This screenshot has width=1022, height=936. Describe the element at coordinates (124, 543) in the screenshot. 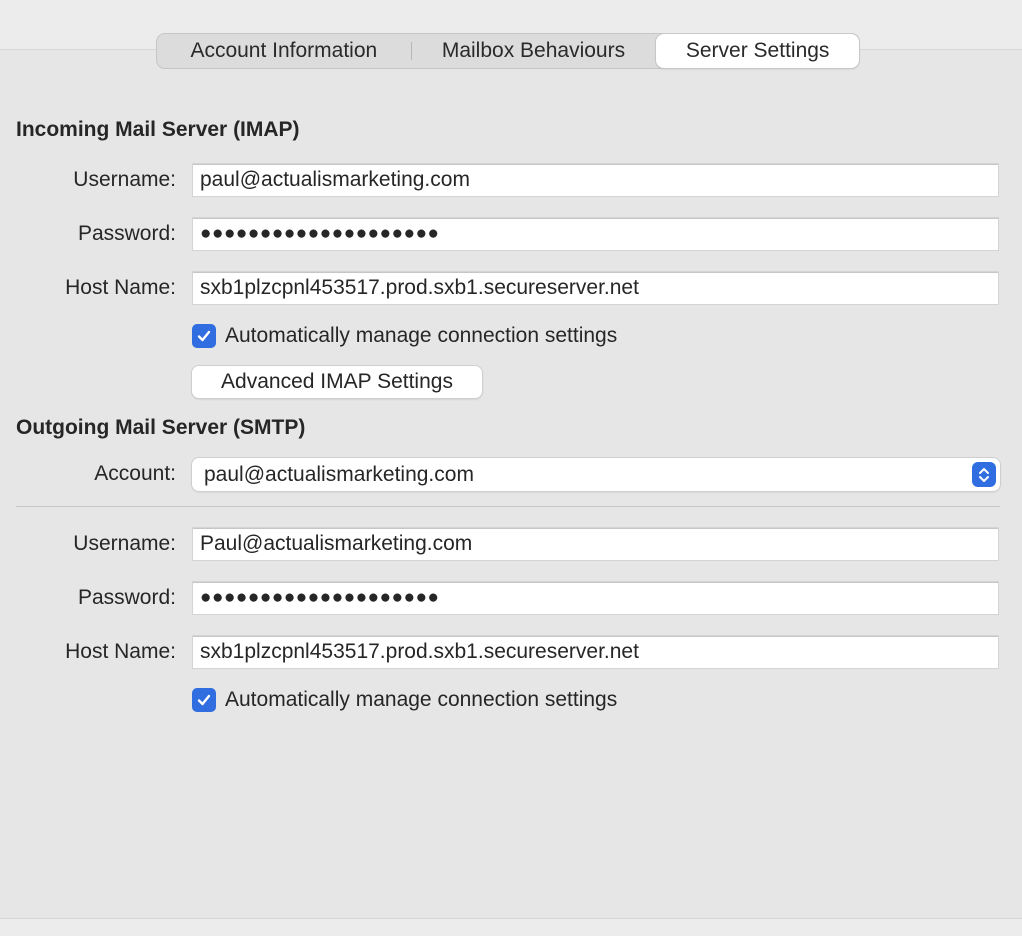

I see `outgoing-username-label: Username:` at that location.